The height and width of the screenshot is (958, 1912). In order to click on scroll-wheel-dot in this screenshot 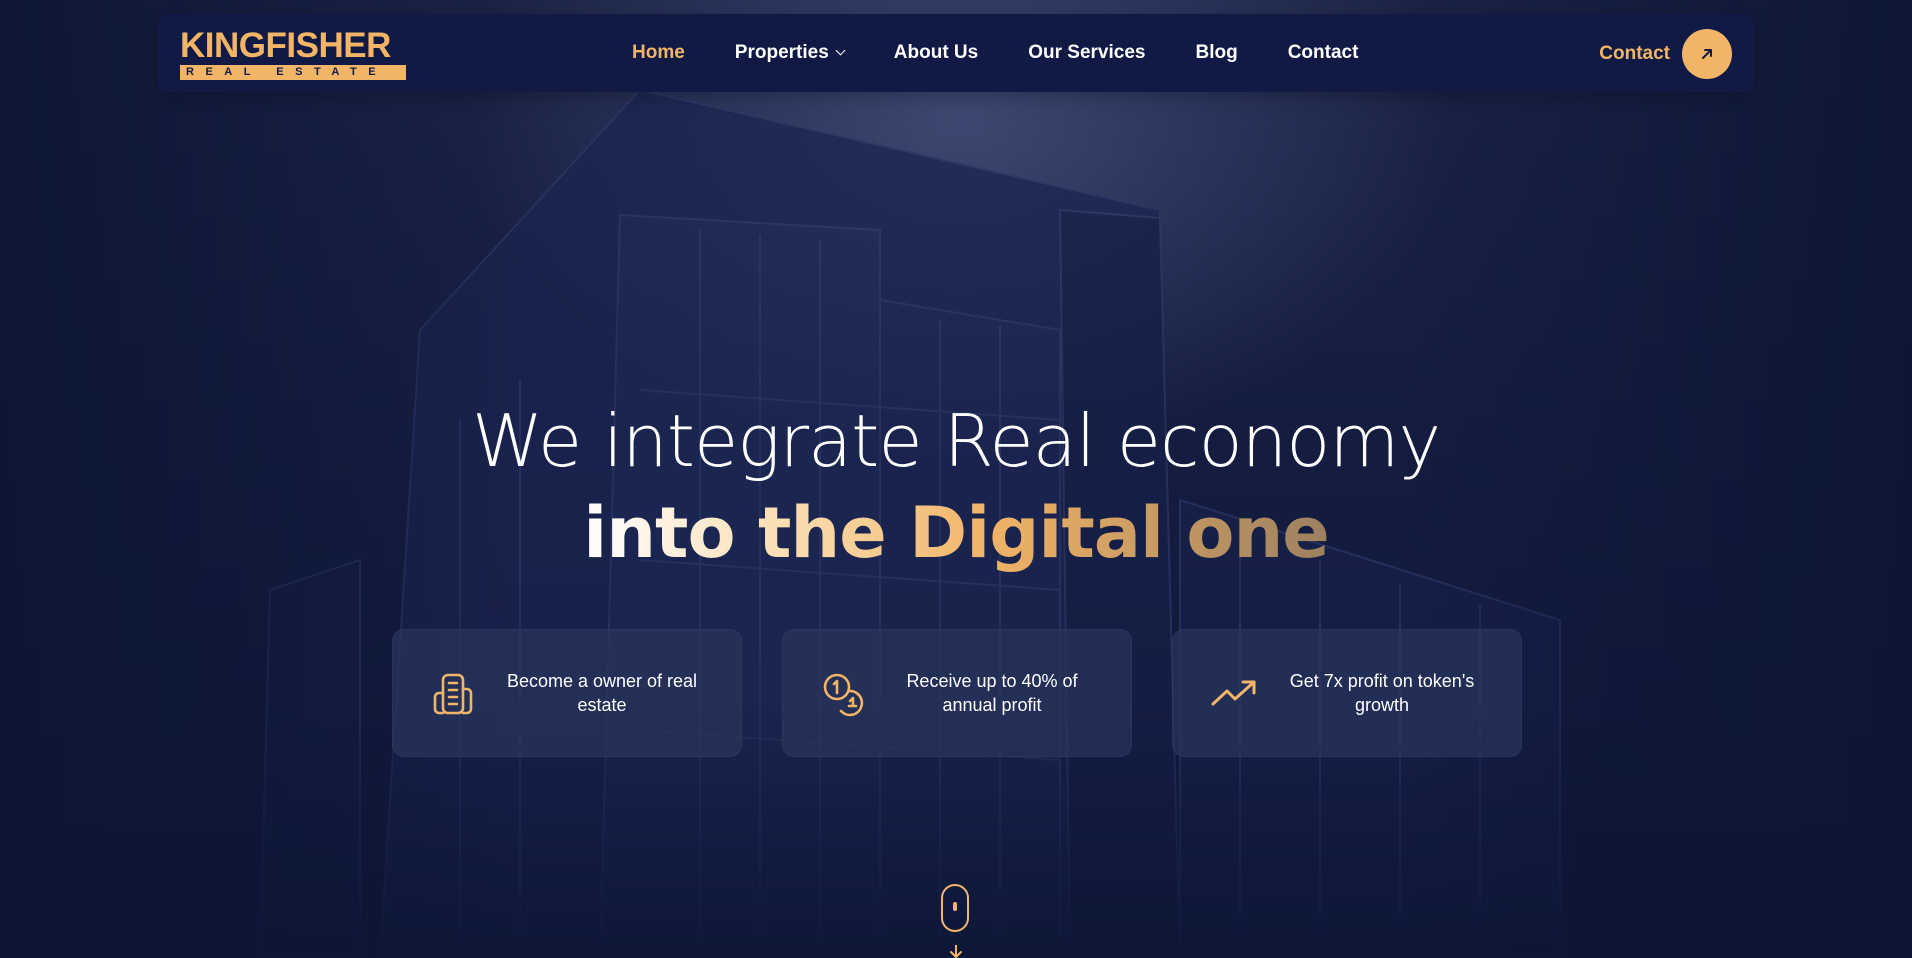, I will do `click(955, 906)`.